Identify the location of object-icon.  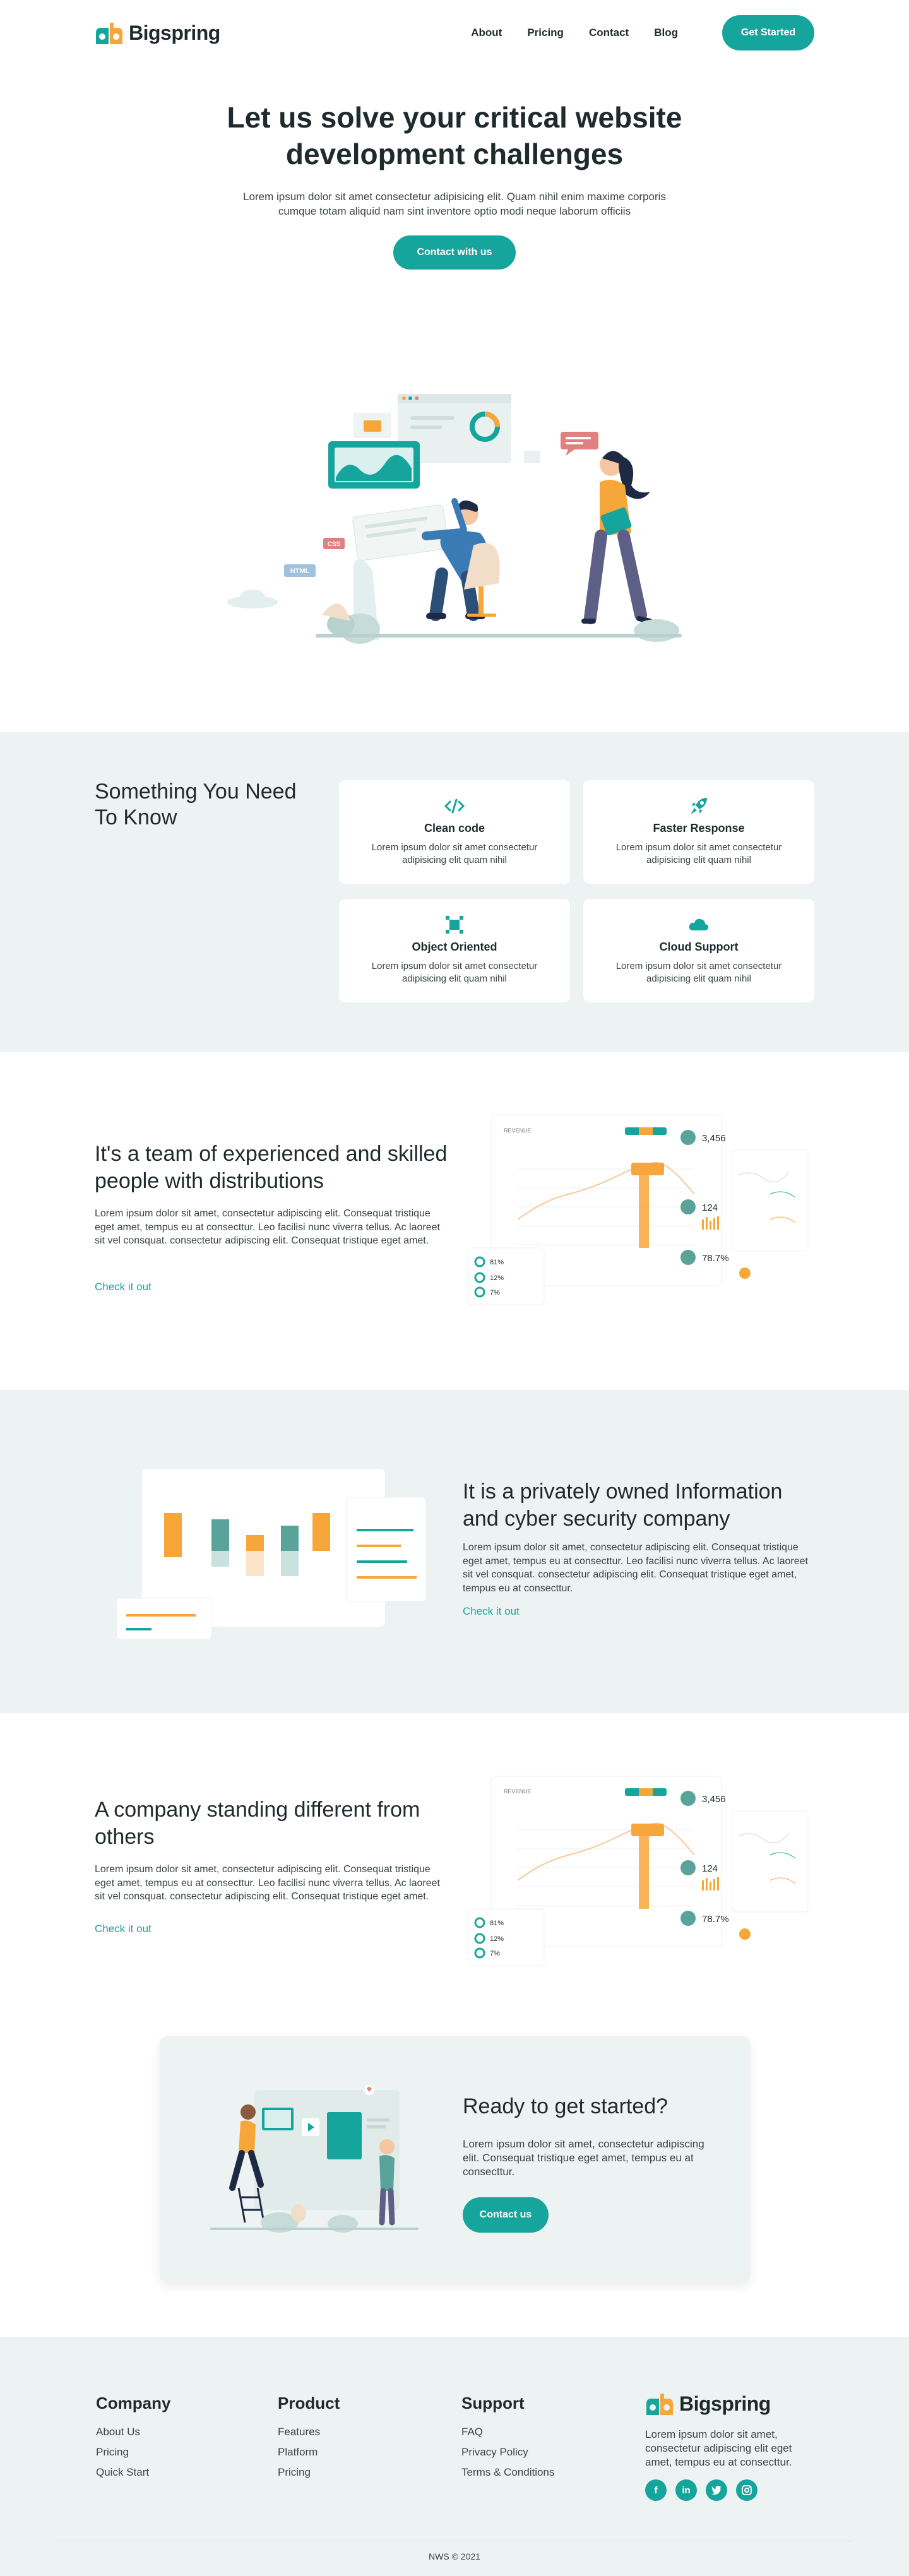
(454, 924).